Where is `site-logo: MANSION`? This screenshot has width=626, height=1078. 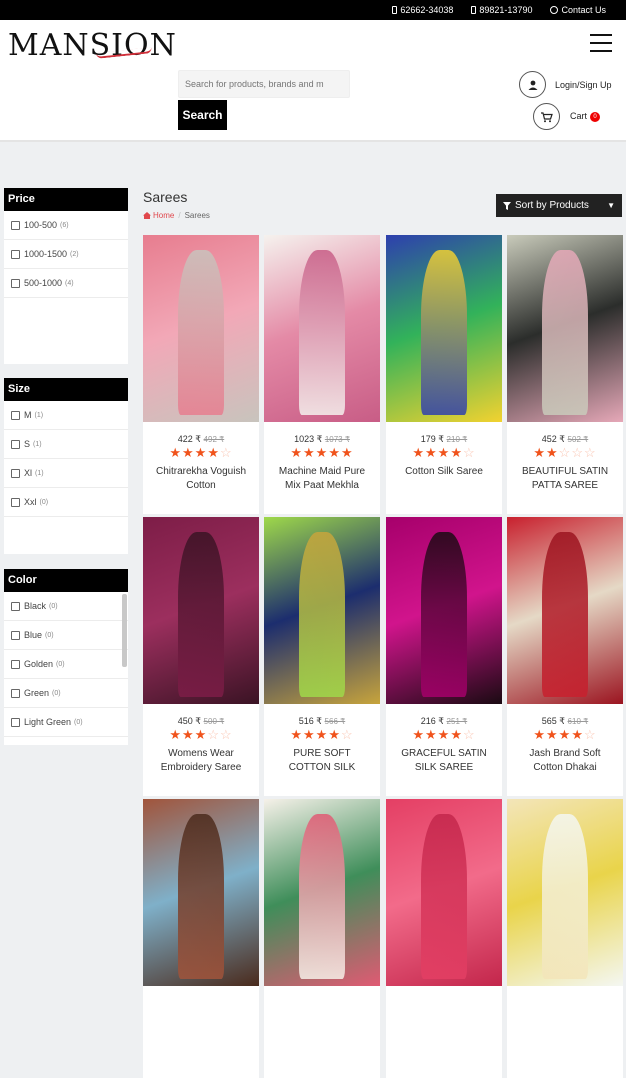
site-logo: MANSION is located at coordinates (92, 45).